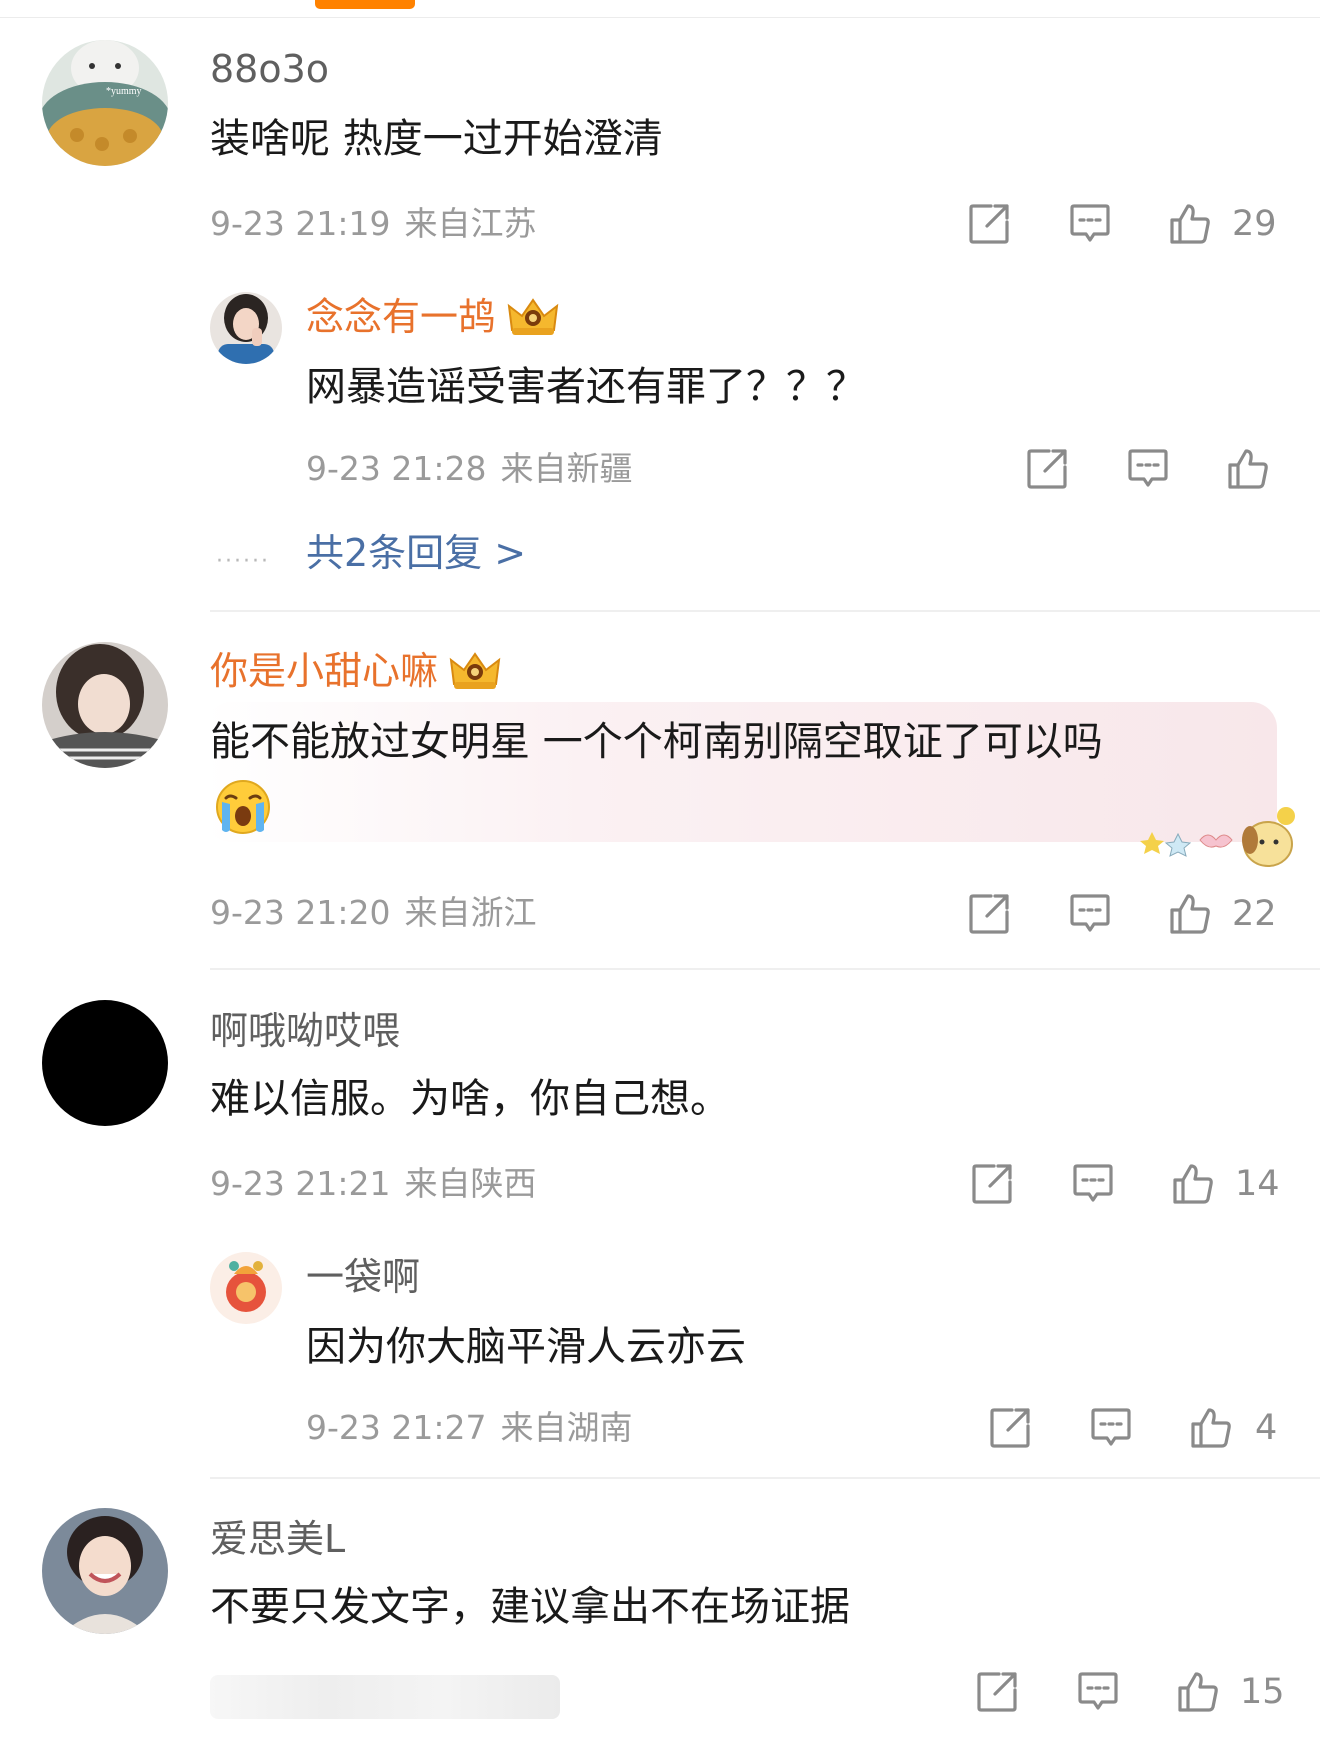  I want to click on top-divider, so click(660, 17).